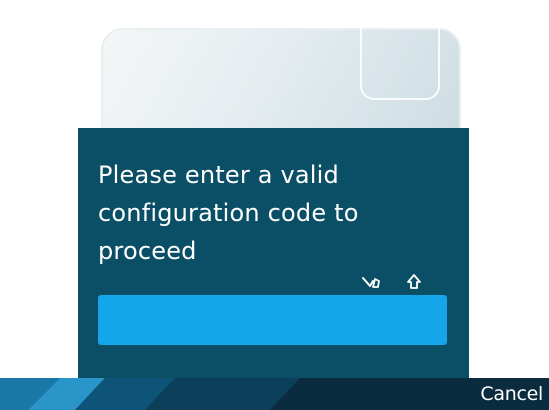  I want to click on cancel-softkey: Cancel, so click(511, 394).